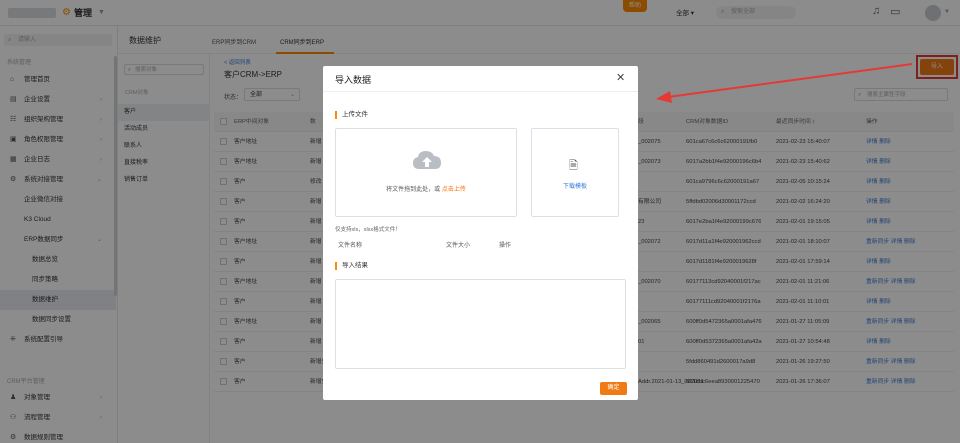 This screenshot has height=443, width=960. What do you see at coordinates (427, 160) in the screenshot?
I see `cloud-upload-icon` at bounding box center [427, 160].